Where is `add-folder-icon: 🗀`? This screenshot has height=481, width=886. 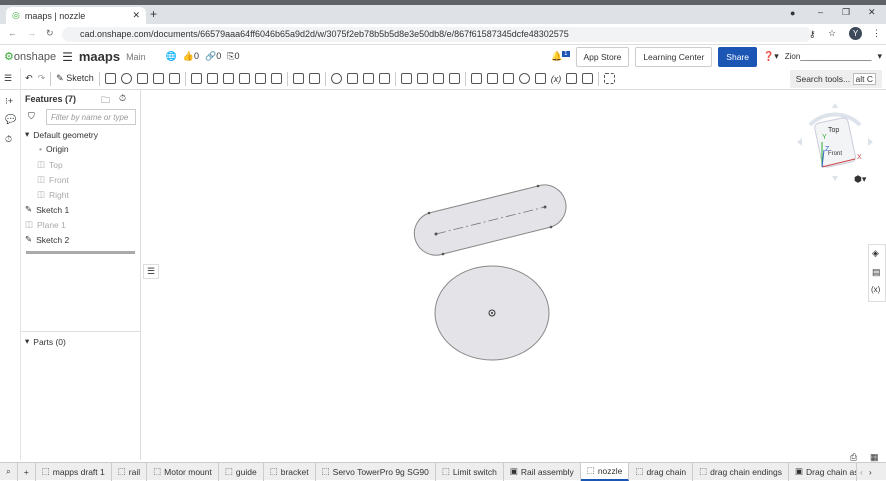 add-folder-icon: 🗀 is located at coordinates (105, 101).